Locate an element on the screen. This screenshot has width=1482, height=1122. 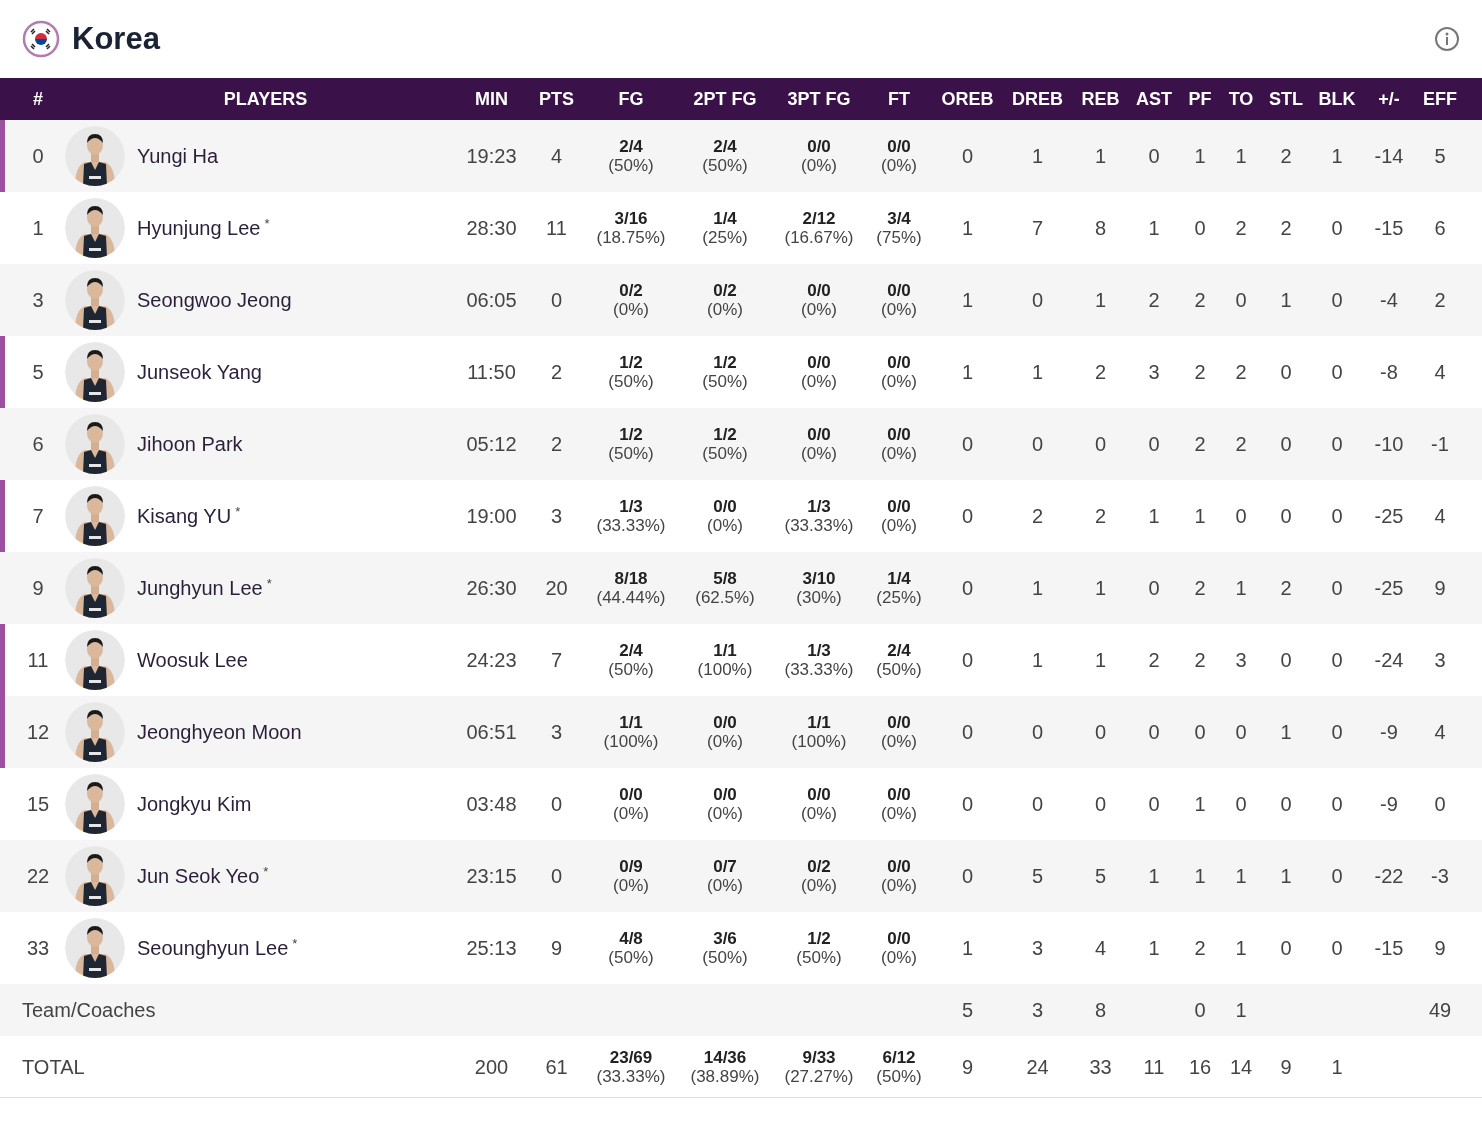
player-name: Jun Seok Yeo is located at coordinates (198, 876).